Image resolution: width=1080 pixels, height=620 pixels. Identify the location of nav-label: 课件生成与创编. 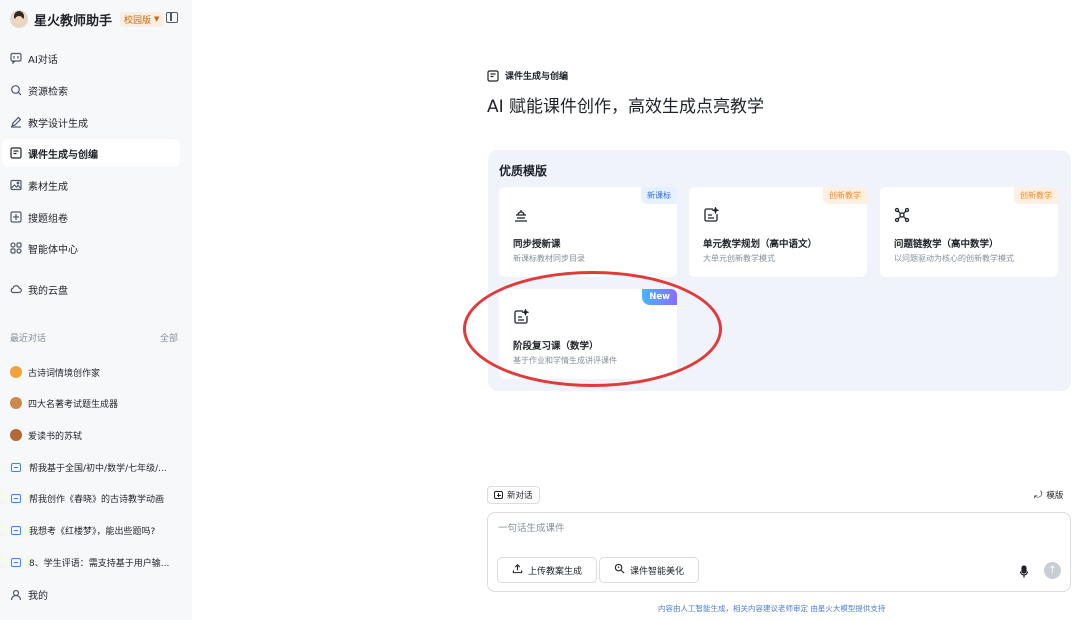
(63, 155).